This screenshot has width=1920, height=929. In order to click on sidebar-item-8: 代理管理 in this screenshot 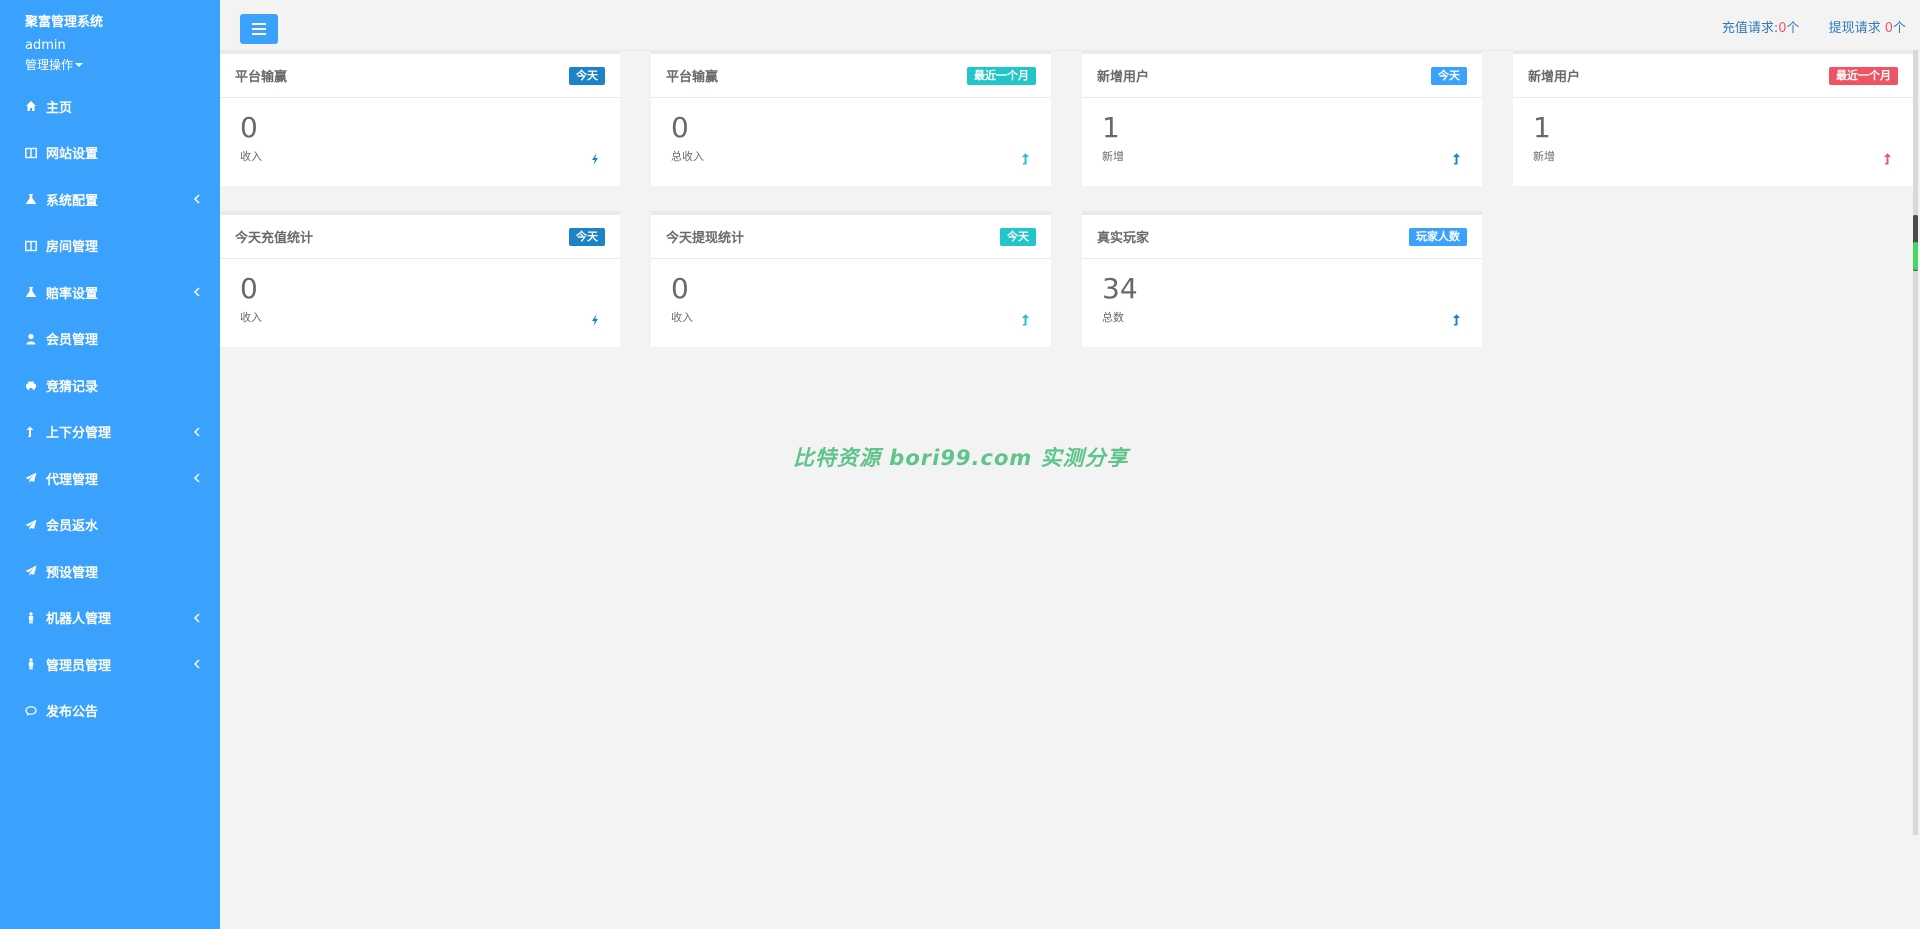, I will do `click(110, 478)`.